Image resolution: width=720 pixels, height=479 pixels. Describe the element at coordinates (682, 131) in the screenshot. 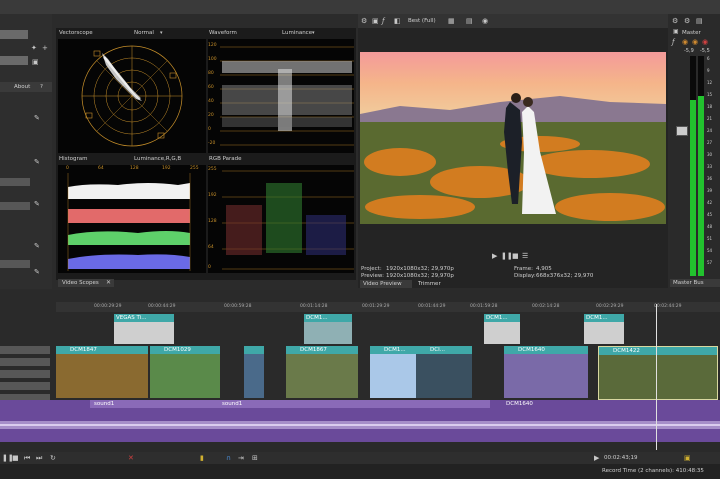

I see `master-fader` at that location.